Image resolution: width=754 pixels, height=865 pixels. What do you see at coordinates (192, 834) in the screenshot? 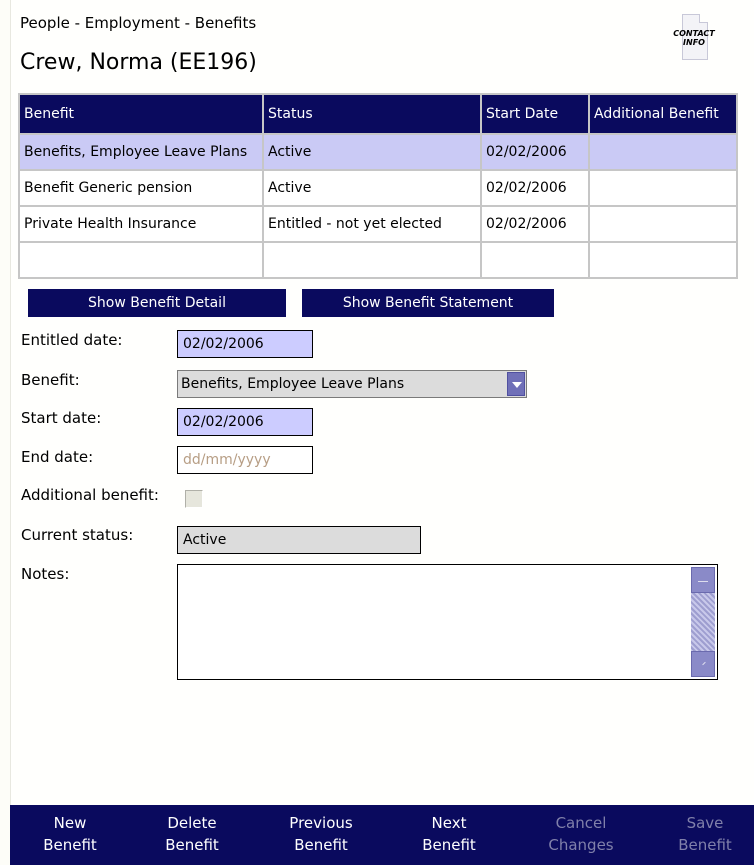
I see `delete-benefit-button: Delete Benefit` at bounding box center [192, 834].